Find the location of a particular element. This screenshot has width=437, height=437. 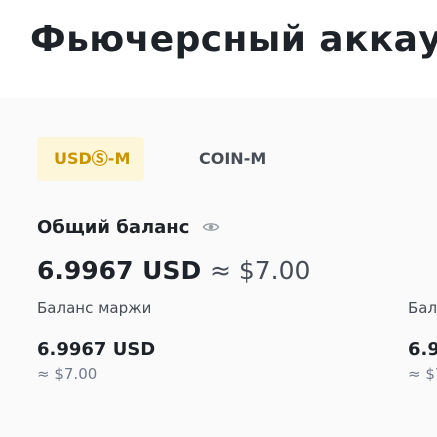

margin-balance-approx: ≈ $7.00 is located at coordinates (67, 374).